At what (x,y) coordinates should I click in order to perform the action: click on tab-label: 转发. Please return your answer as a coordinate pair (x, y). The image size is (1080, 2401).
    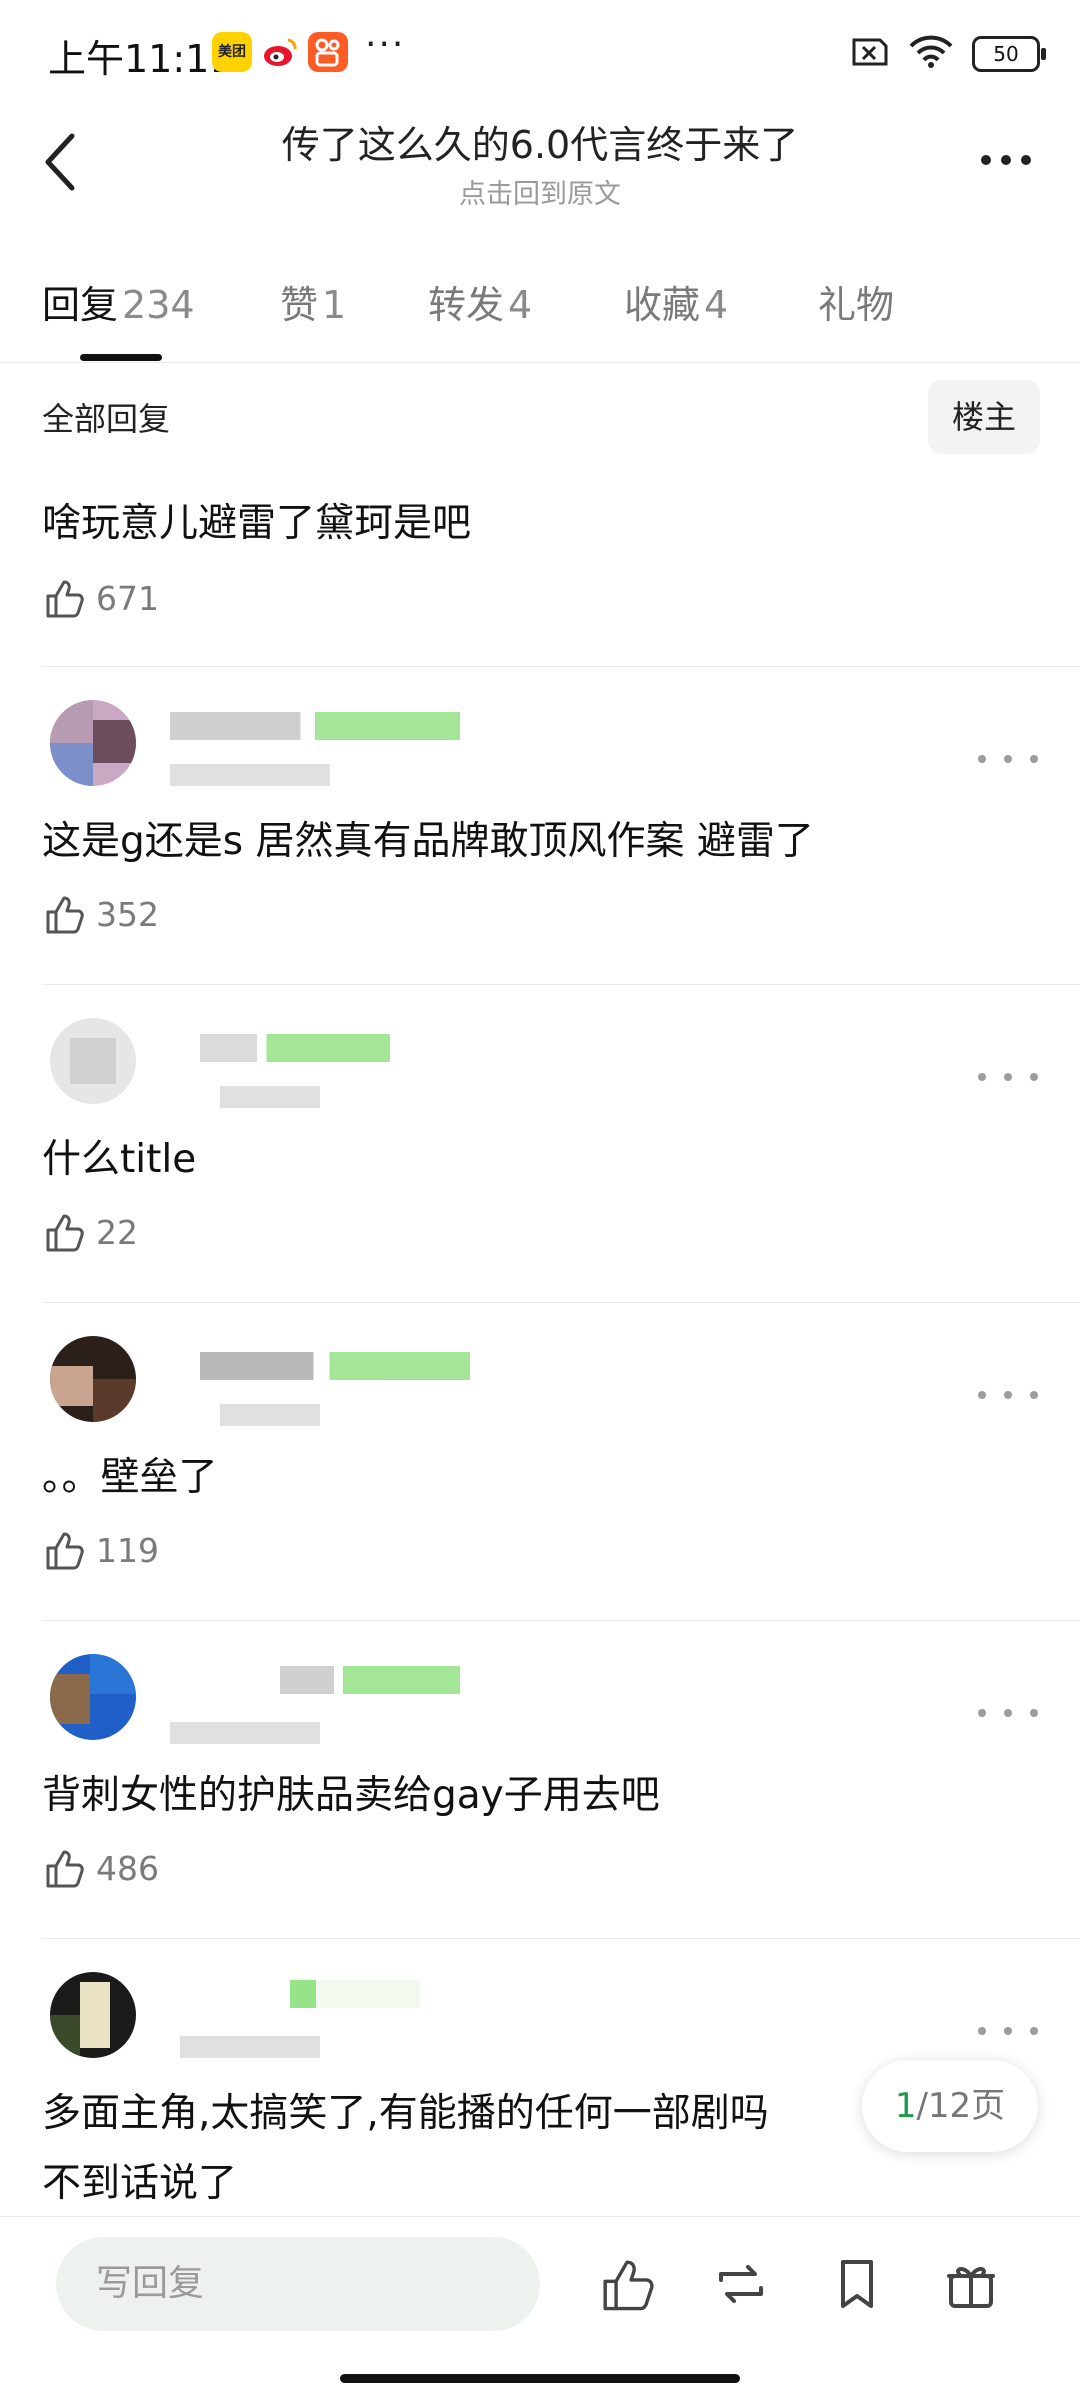
    Looking at the image, I should click on (466, 305).